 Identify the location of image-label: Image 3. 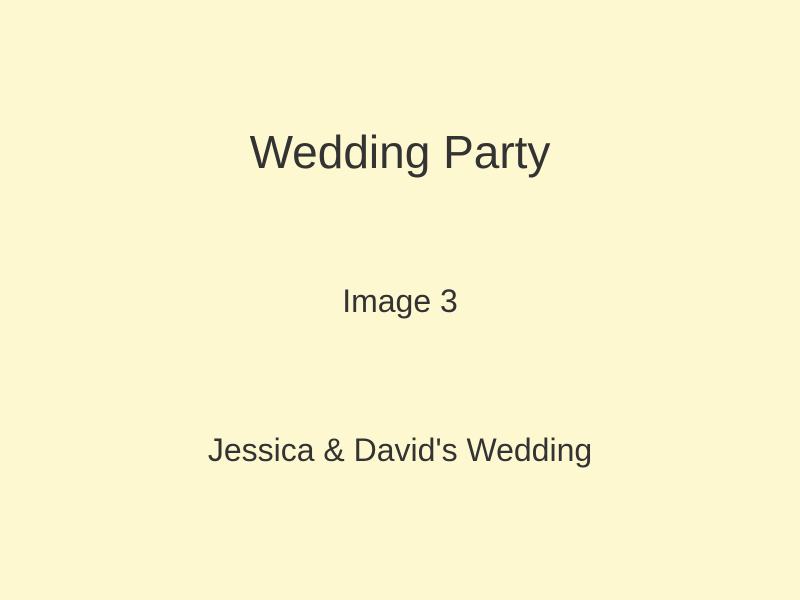
(400, 301).